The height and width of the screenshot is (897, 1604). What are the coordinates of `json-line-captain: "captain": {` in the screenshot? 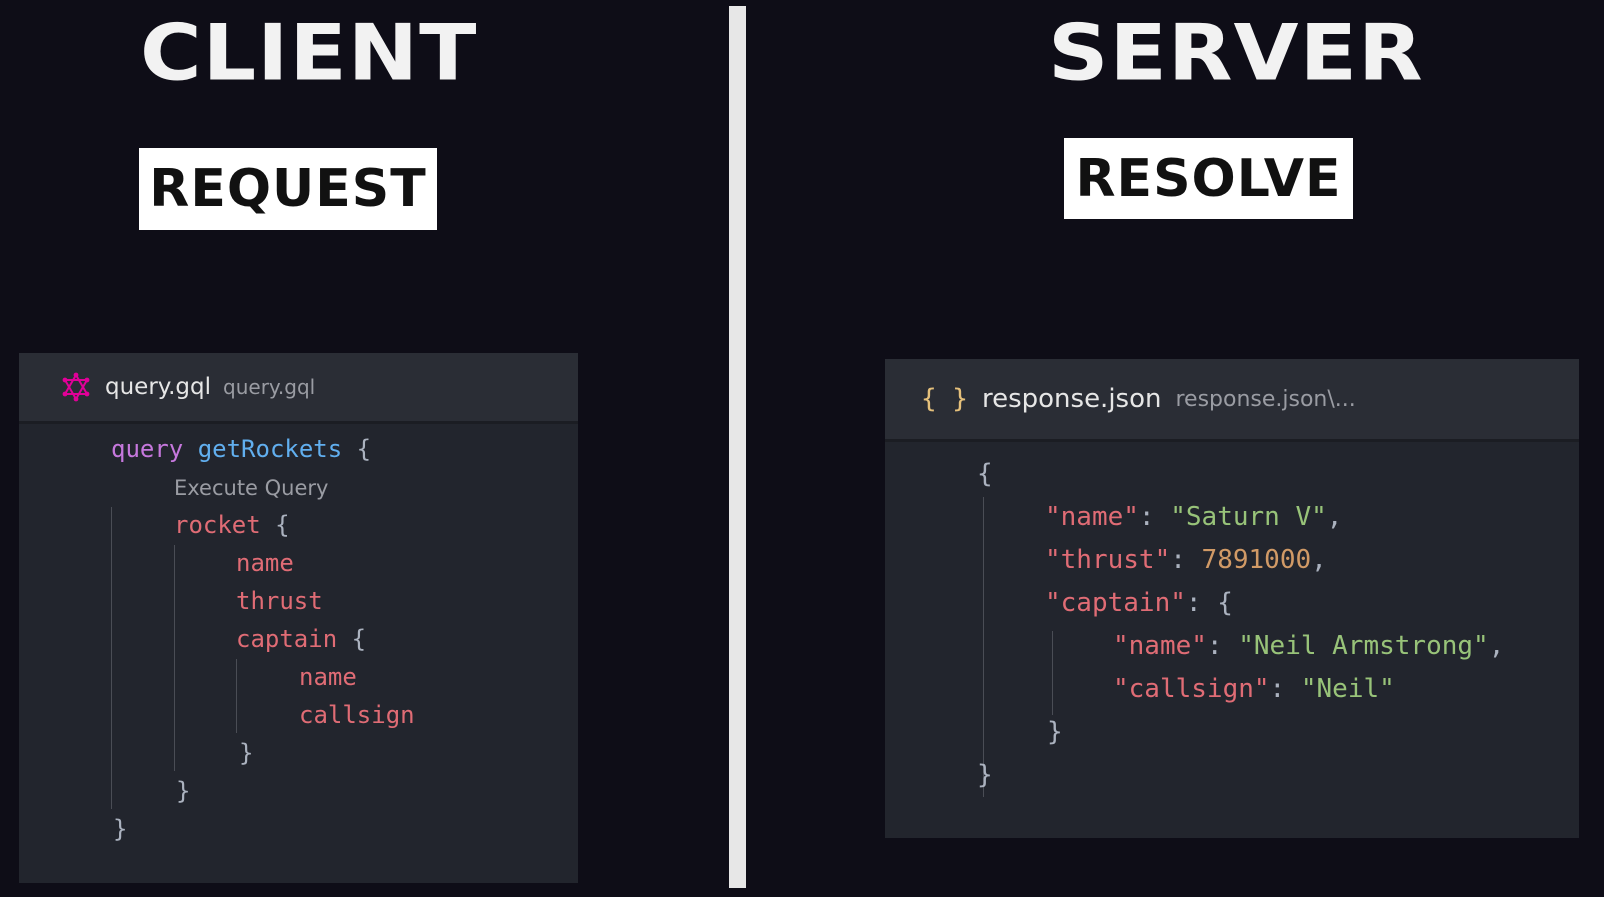 It's located at (1139, 603).